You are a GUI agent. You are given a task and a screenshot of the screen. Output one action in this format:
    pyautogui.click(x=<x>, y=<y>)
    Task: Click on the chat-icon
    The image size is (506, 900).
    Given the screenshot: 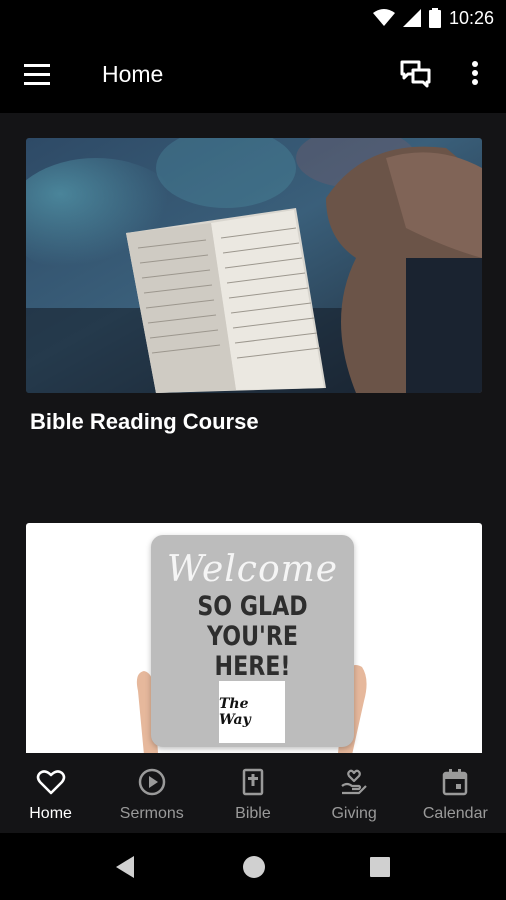 What is the action you would take?
    pyautogui.click(x=415, y=74)
    